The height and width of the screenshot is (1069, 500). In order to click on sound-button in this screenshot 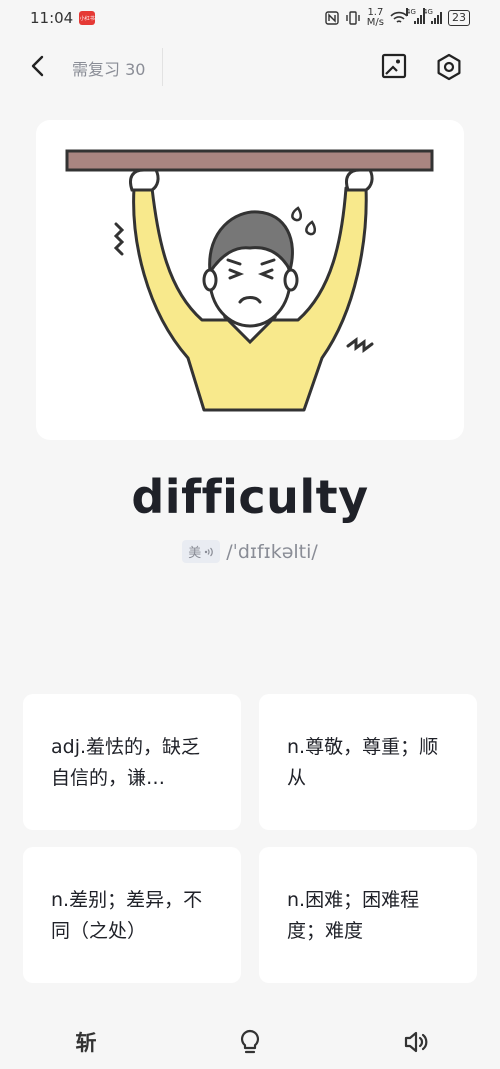, I will do `click(416, 1042)`.